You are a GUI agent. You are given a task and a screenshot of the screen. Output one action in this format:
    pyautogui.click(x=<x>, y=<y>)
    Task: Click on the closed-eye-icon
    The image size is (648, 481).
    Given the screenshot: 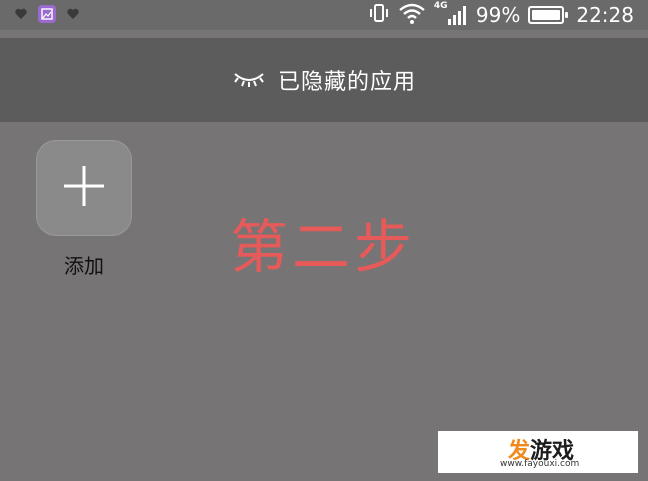 What is the action you would take?
    pyautogui.click(x=249, y=80)
    